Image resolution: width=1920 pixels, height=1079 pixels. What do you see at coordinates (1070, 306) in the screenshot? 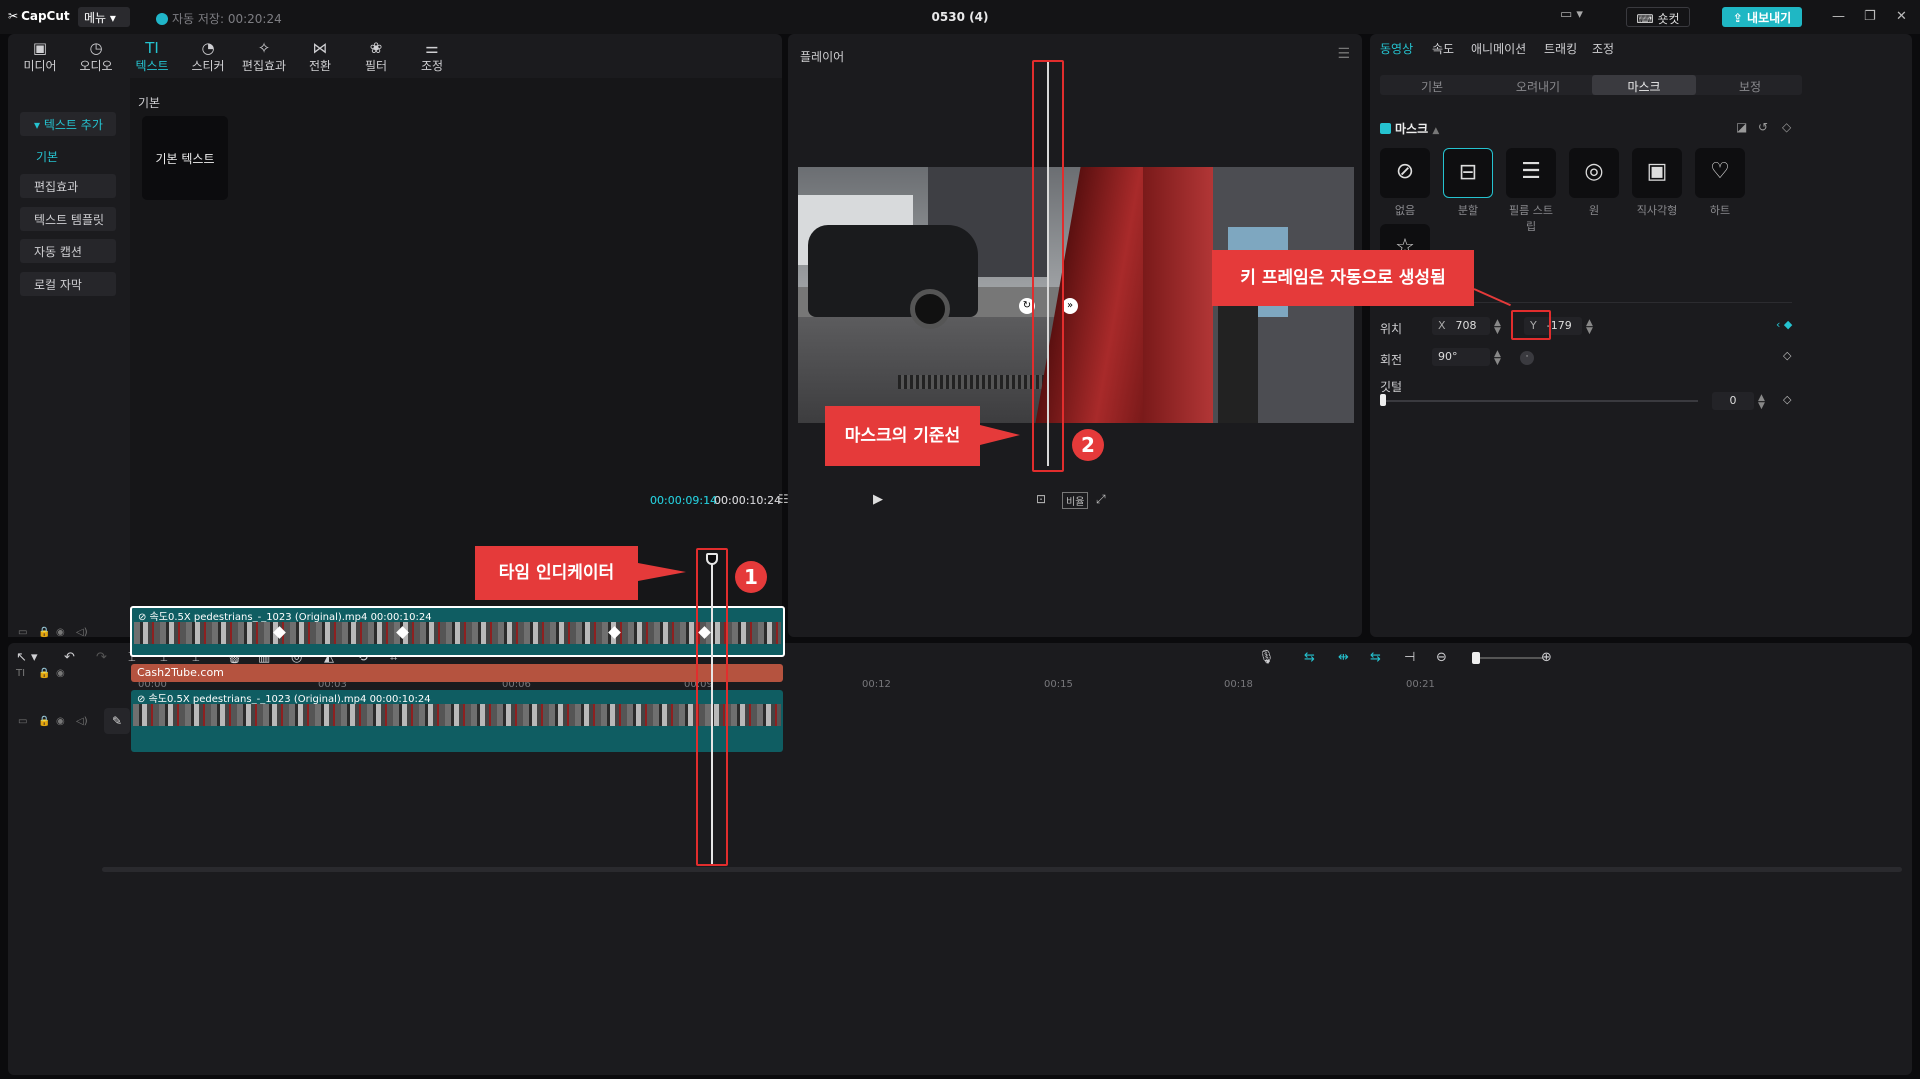
I see `feather-handle-icon: »` at bounding box center [1070, 306].